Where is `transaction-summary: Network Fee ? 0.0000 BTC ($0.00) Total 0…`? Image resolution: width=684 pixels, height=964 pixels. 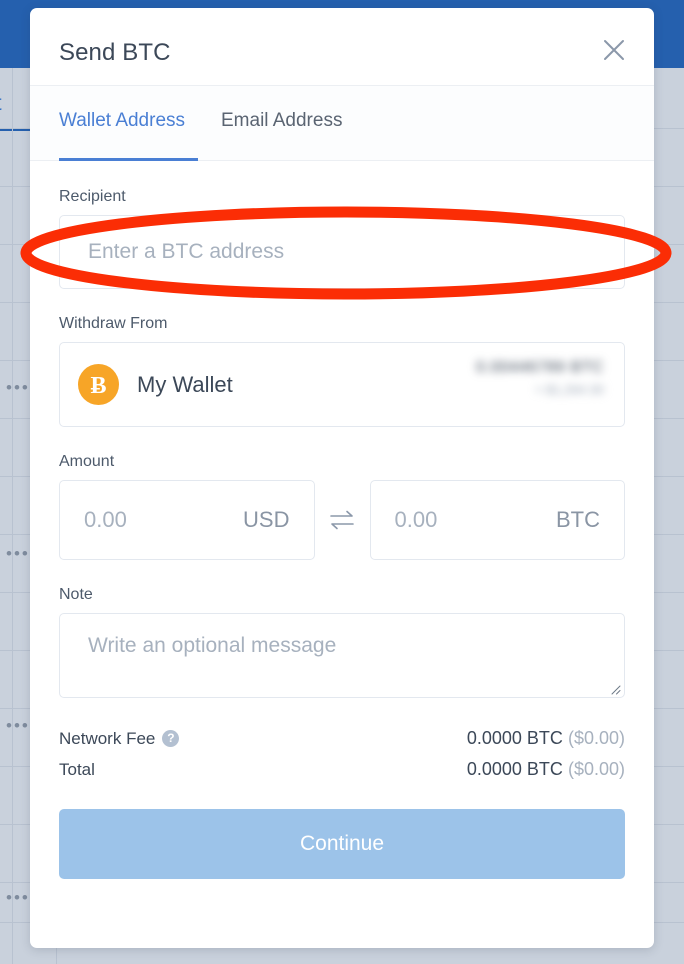
transaction-summary: Network Fee ? 0.0000 BTC ($0.00) Total 0… is located at coordinates (342, 754).